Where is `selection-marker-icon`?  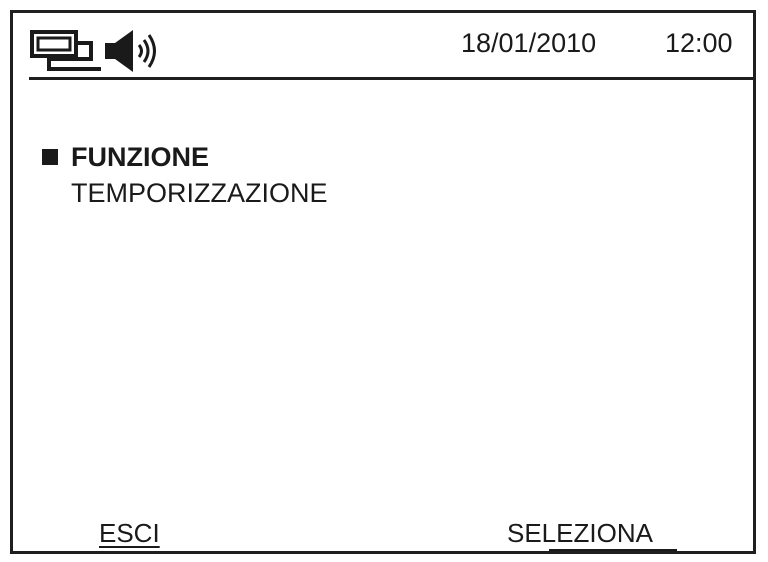
selection-marker-icon is located at coordinates (50, 157).